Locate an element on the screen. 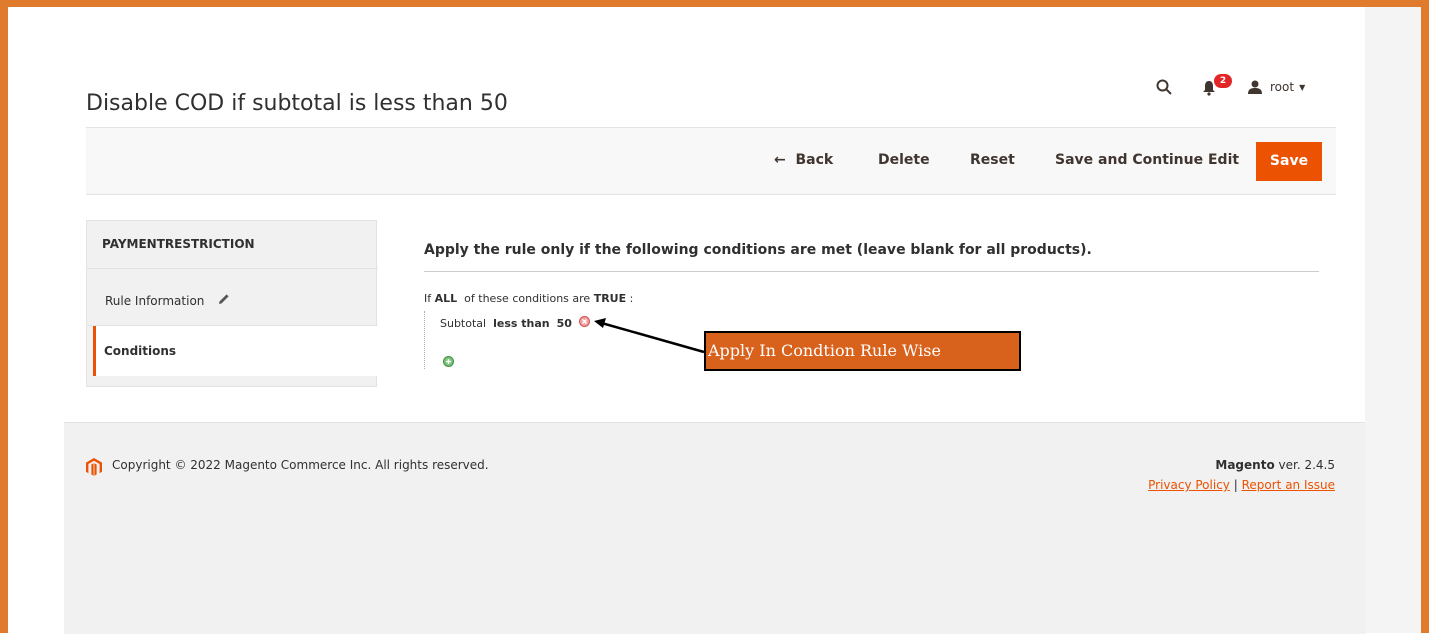 The image size is (1429, 634). notifications-button: 2 is located at coordinates (1217, 85).